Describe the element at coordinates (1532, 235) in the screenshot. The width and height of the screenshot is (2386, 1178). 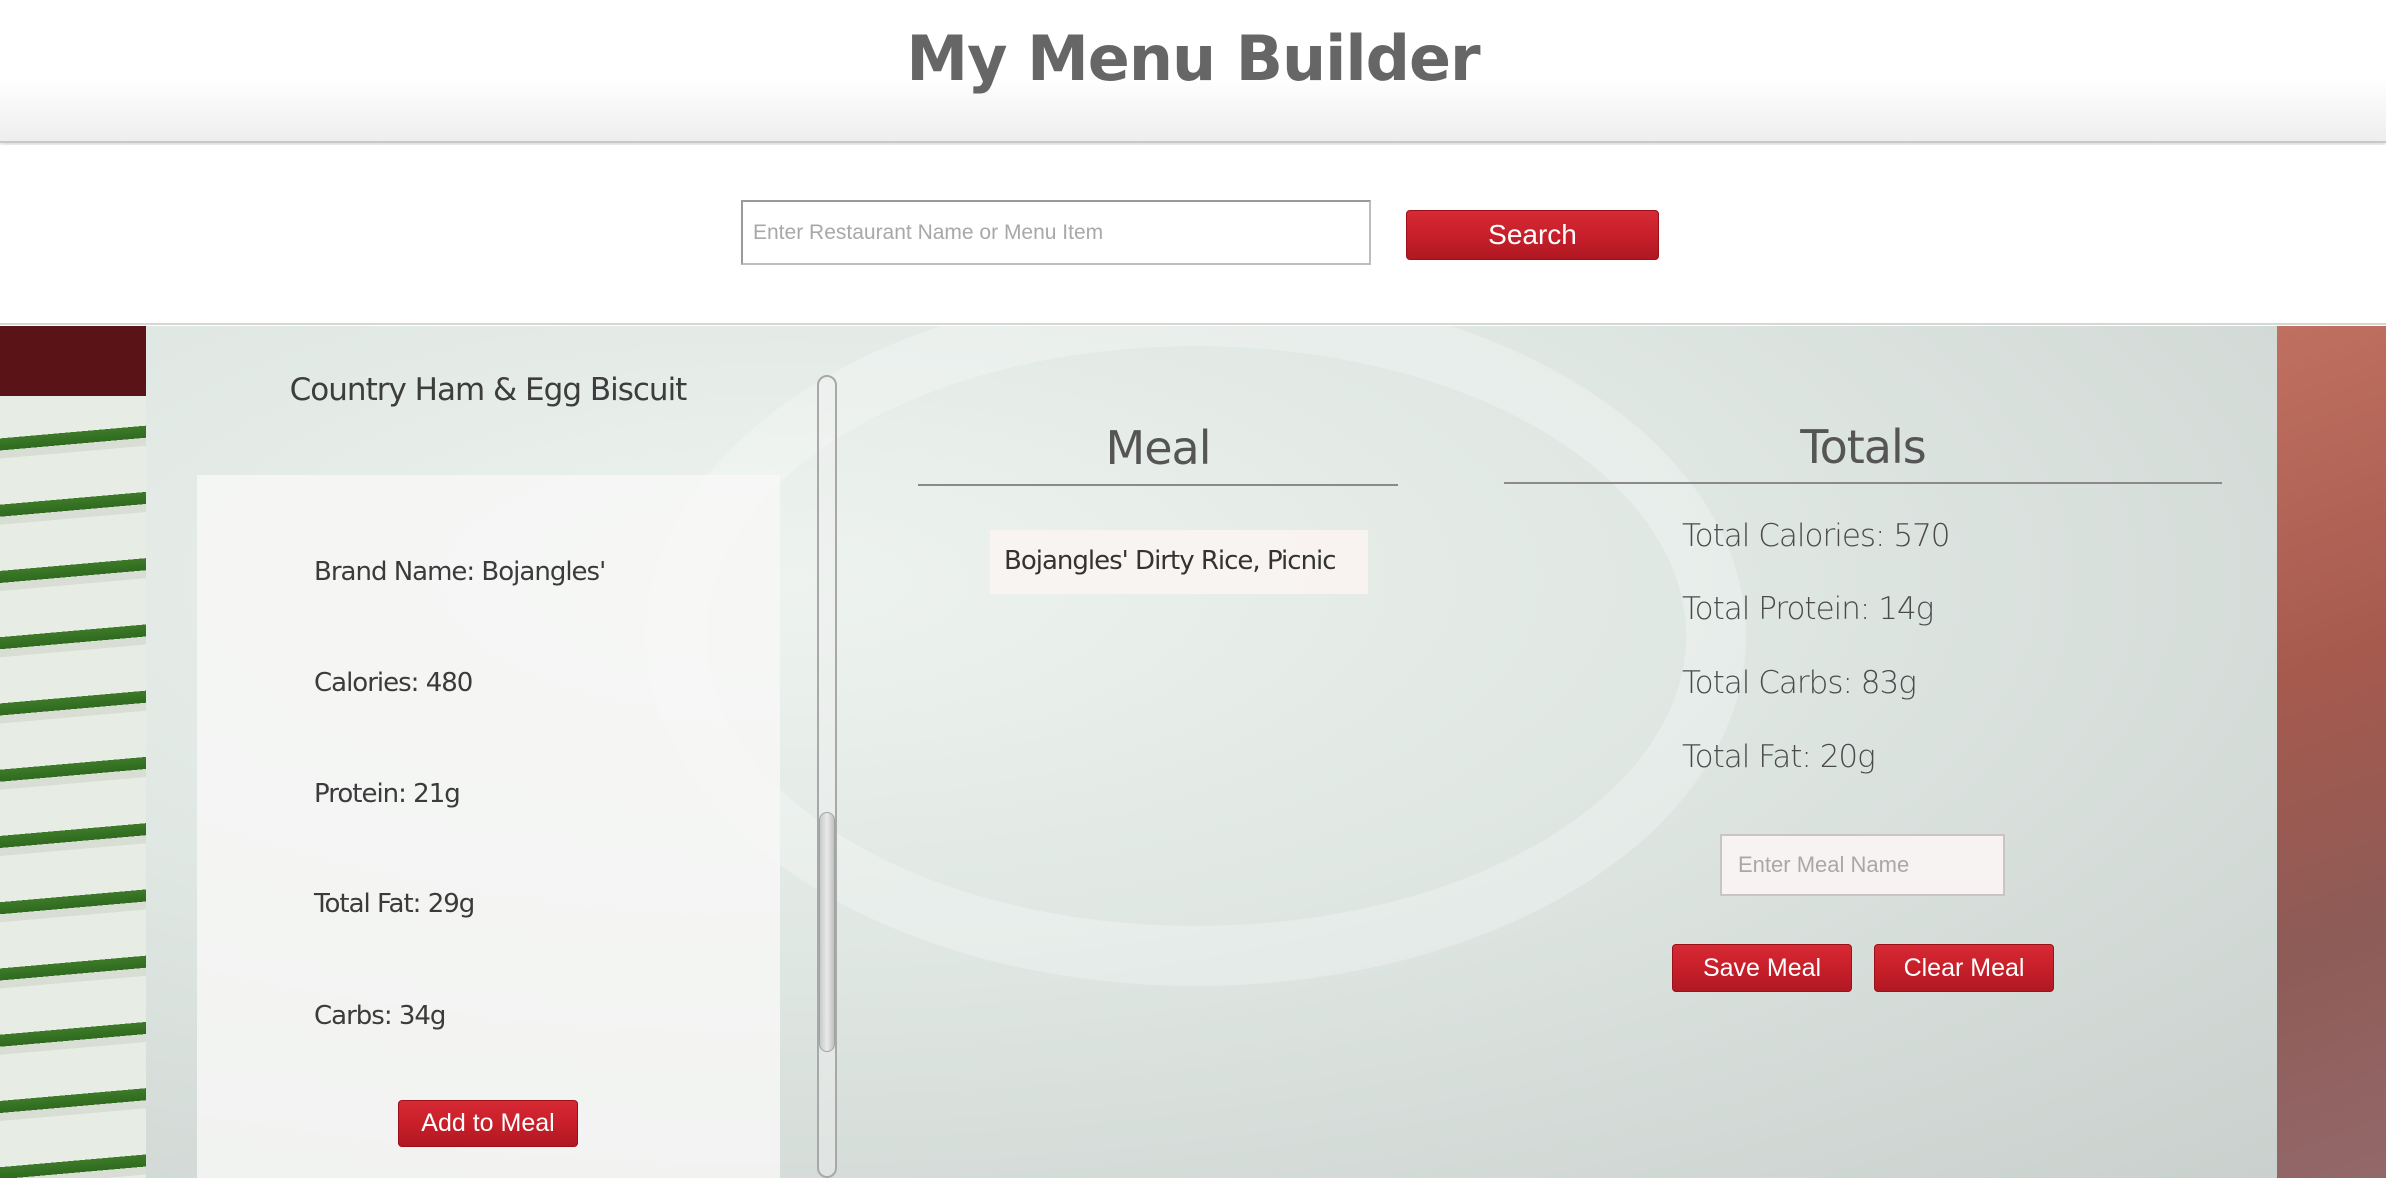
I see `search-button: Search` at that location.